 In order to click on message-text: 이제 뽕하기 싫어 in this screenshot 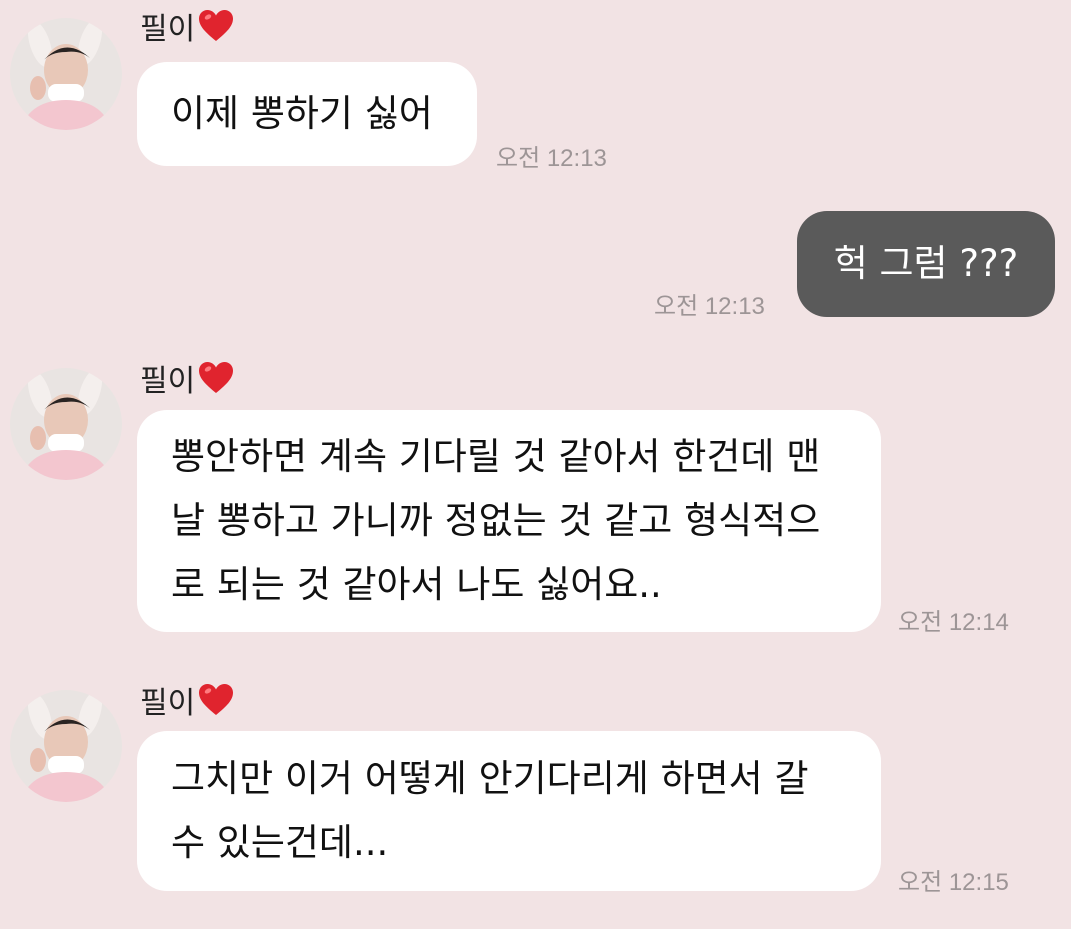, I will do `click(302, 113)`.